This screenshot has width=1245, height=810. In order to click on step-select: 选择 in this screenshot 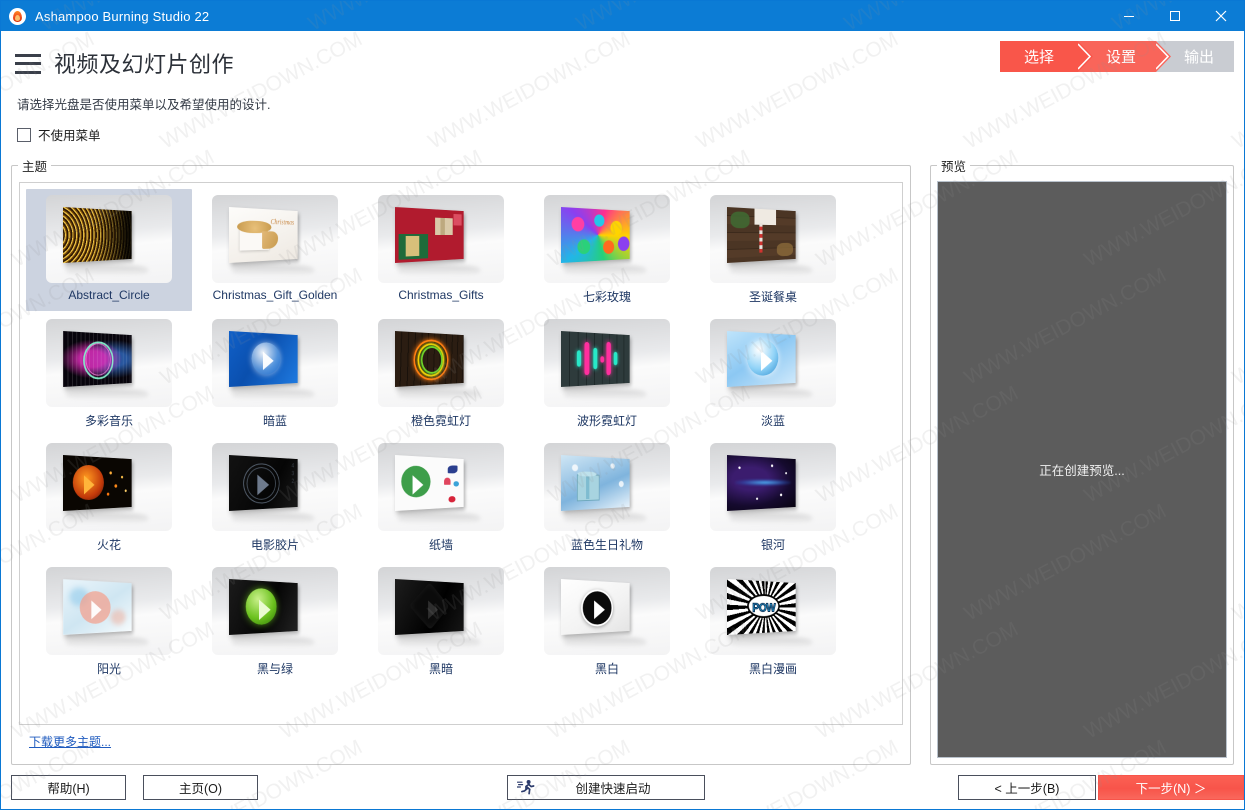, I will do `click(1046, 56)`.